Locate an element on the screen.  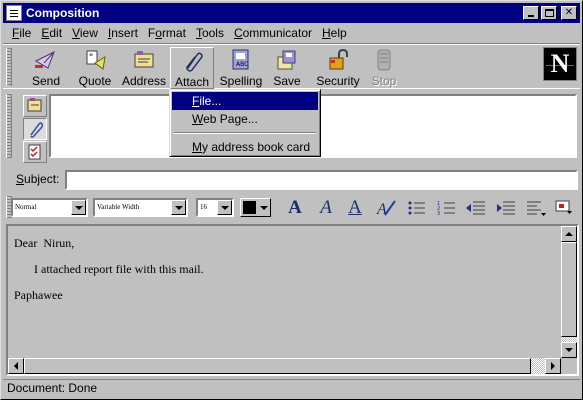
font-size-value: 16 is located at coordinates (203, 207).